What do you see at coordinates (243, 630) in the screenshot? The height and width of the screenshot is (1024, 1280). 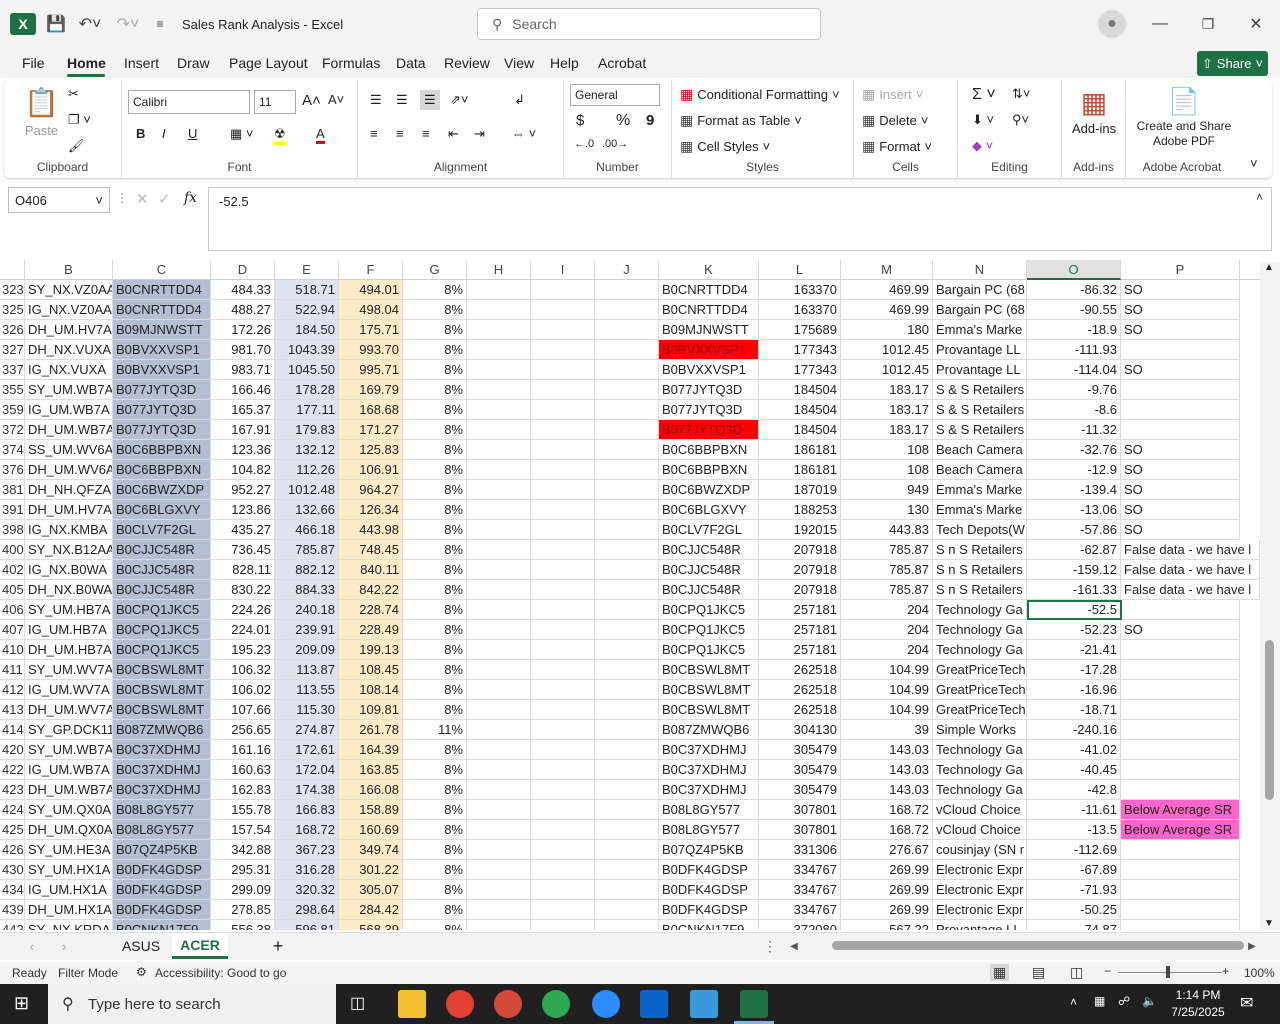 I see `cell-d: 224.01` at bounding box center [243, 630].